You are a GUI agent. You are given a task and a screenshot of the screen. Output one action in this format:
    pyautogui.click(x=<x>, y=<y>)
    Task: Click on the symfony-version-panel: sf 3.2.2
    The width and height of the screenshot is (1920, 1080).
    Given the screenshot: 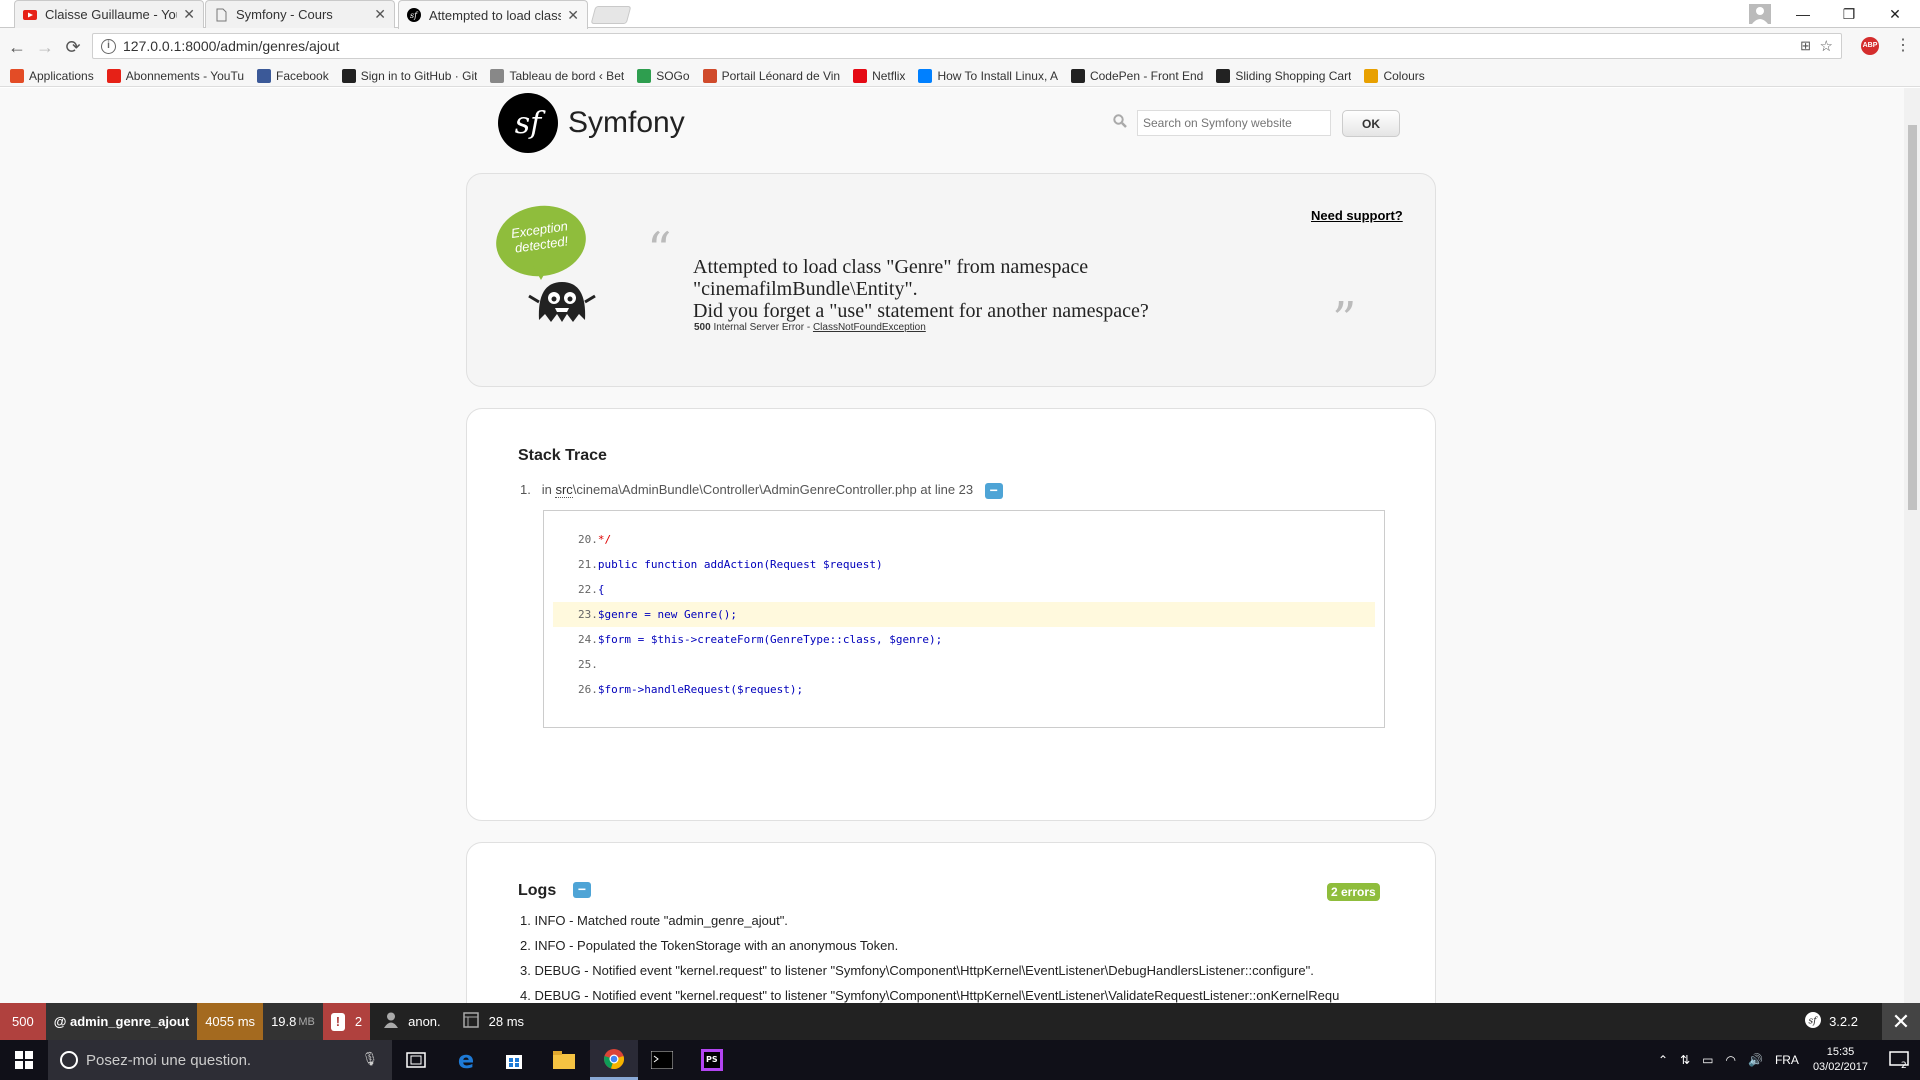 What is the action you would take?
    pyautogui.click(x=1831, y=1021)
    